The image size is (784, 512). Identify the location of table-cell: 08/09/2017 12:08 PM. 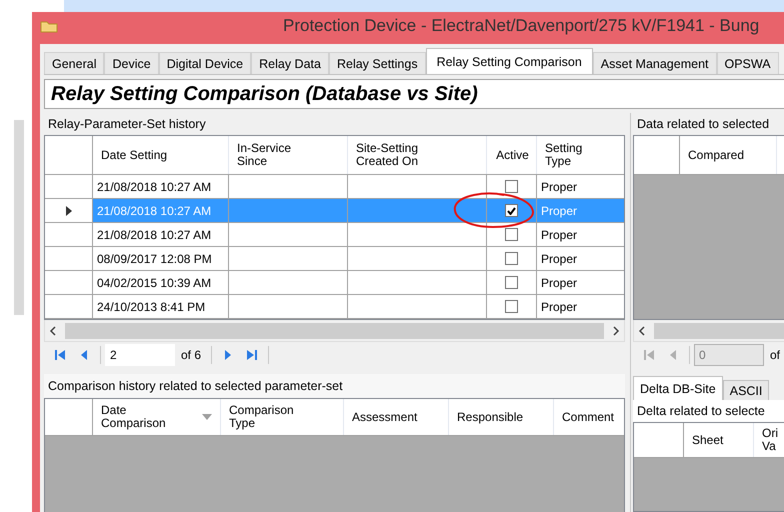
(161, 258).